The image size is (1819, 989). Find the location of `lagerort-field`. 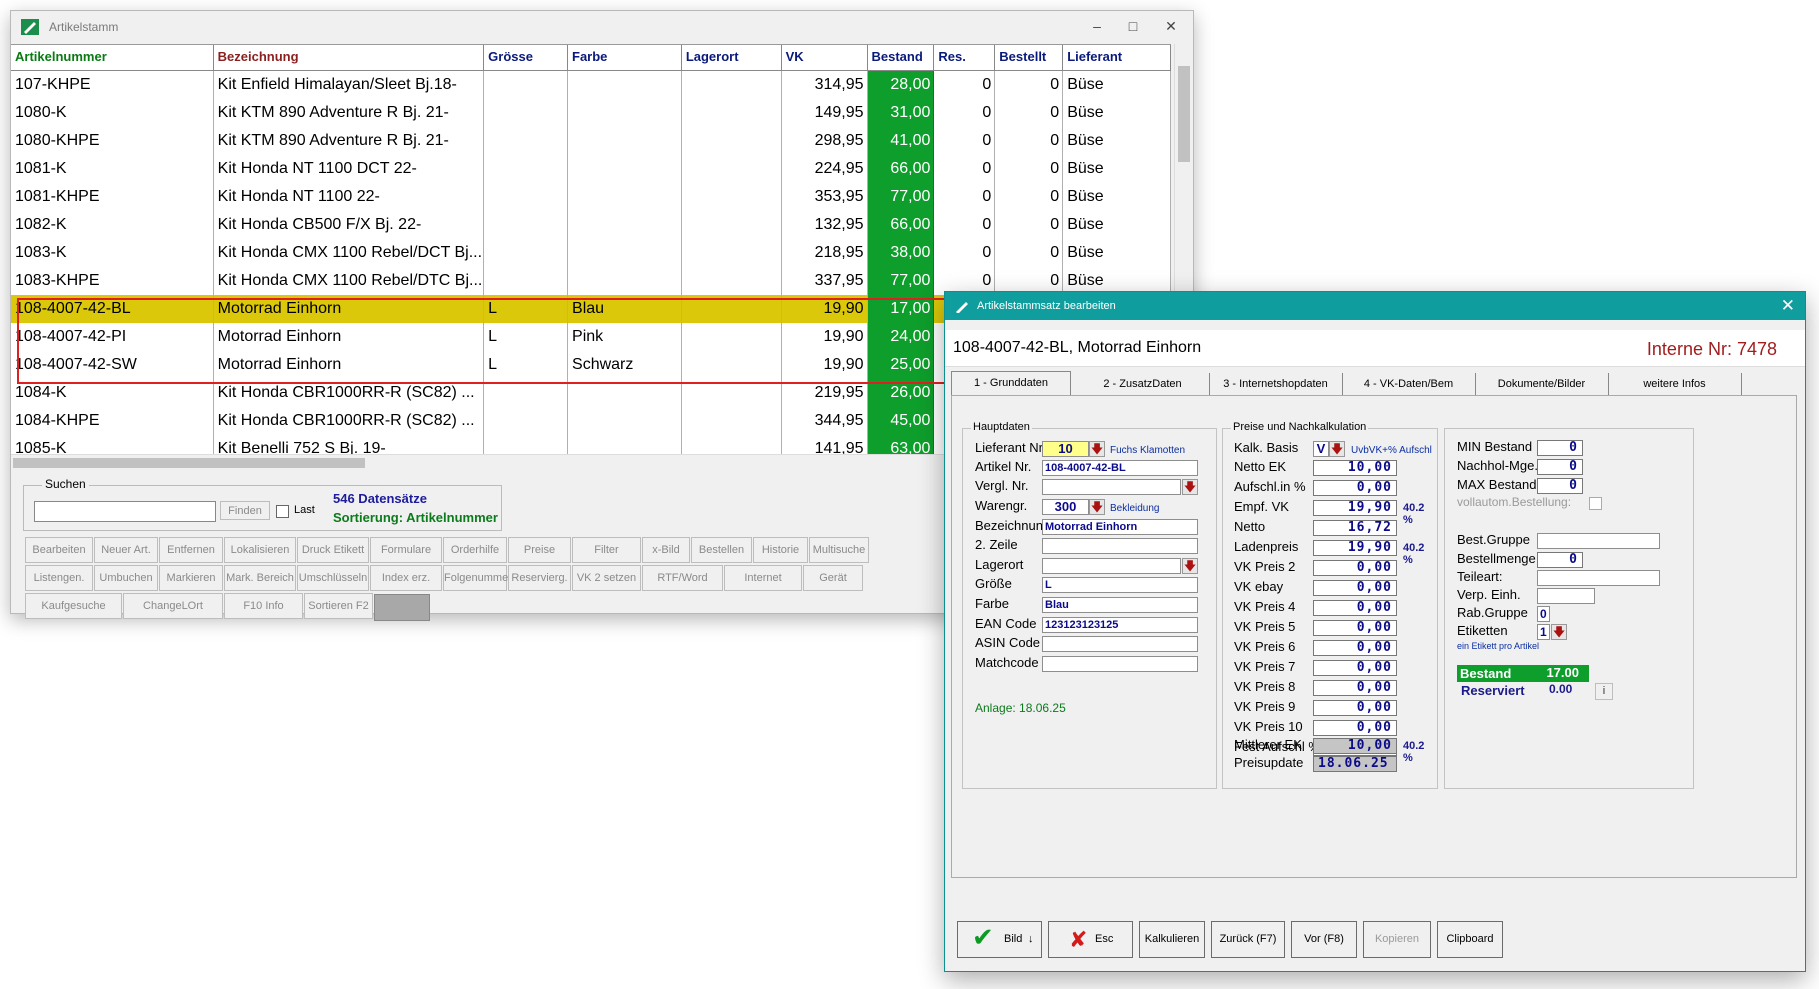

lagerort-field is located at coordinates (1111, 566).